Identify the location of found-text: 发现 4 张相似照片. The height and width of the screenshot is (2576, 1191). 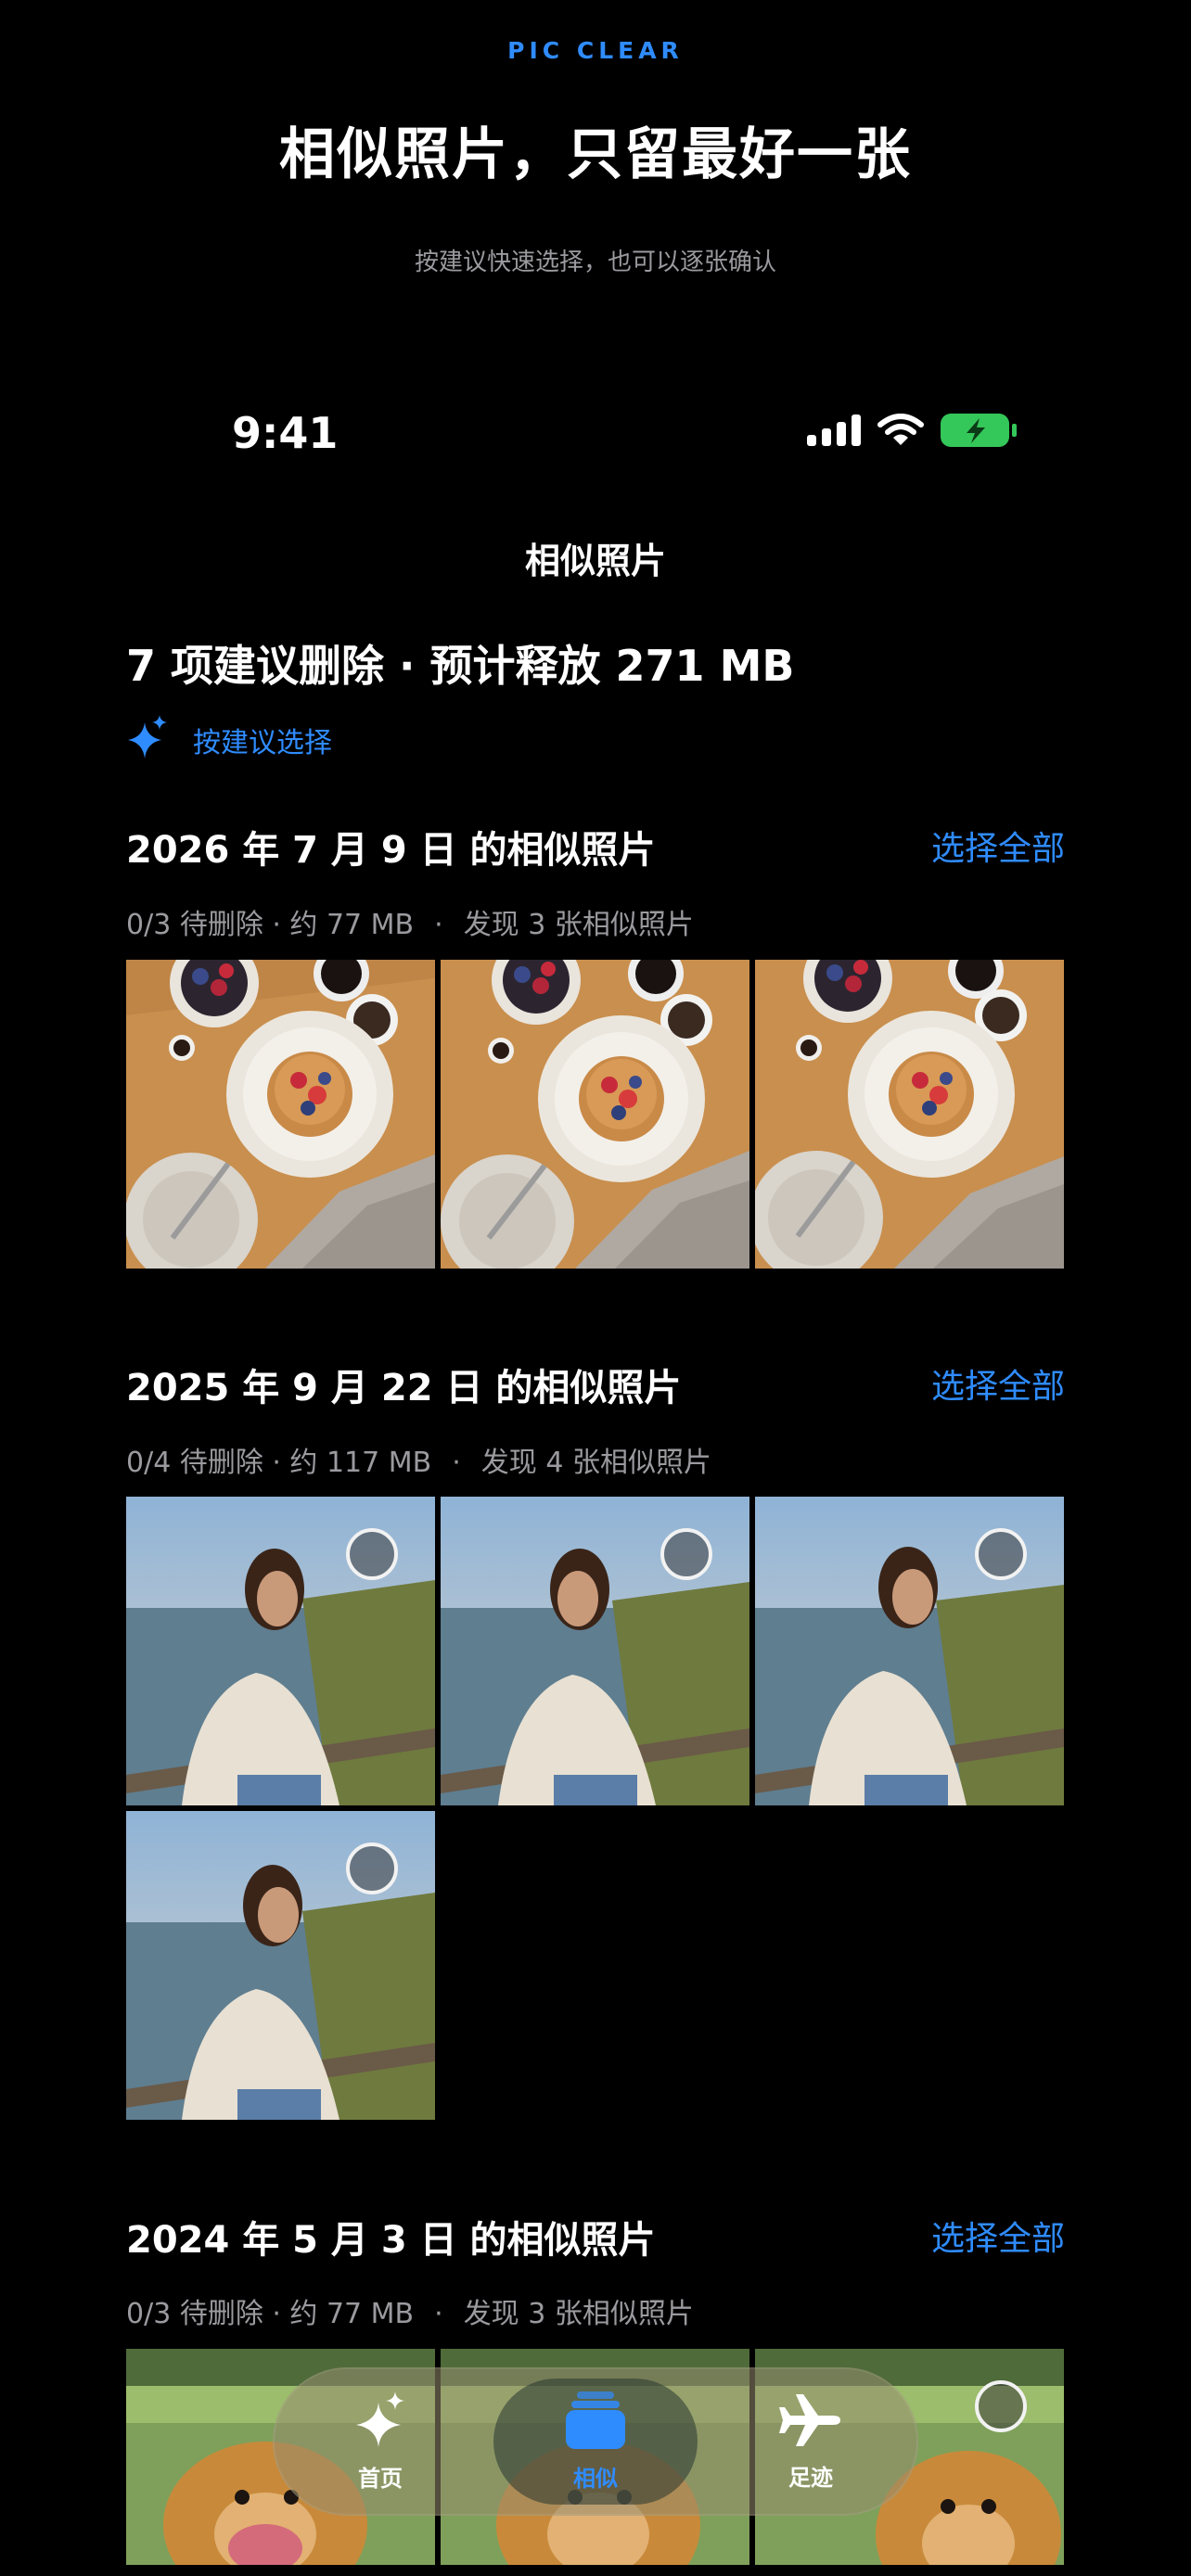
(595, 1463).